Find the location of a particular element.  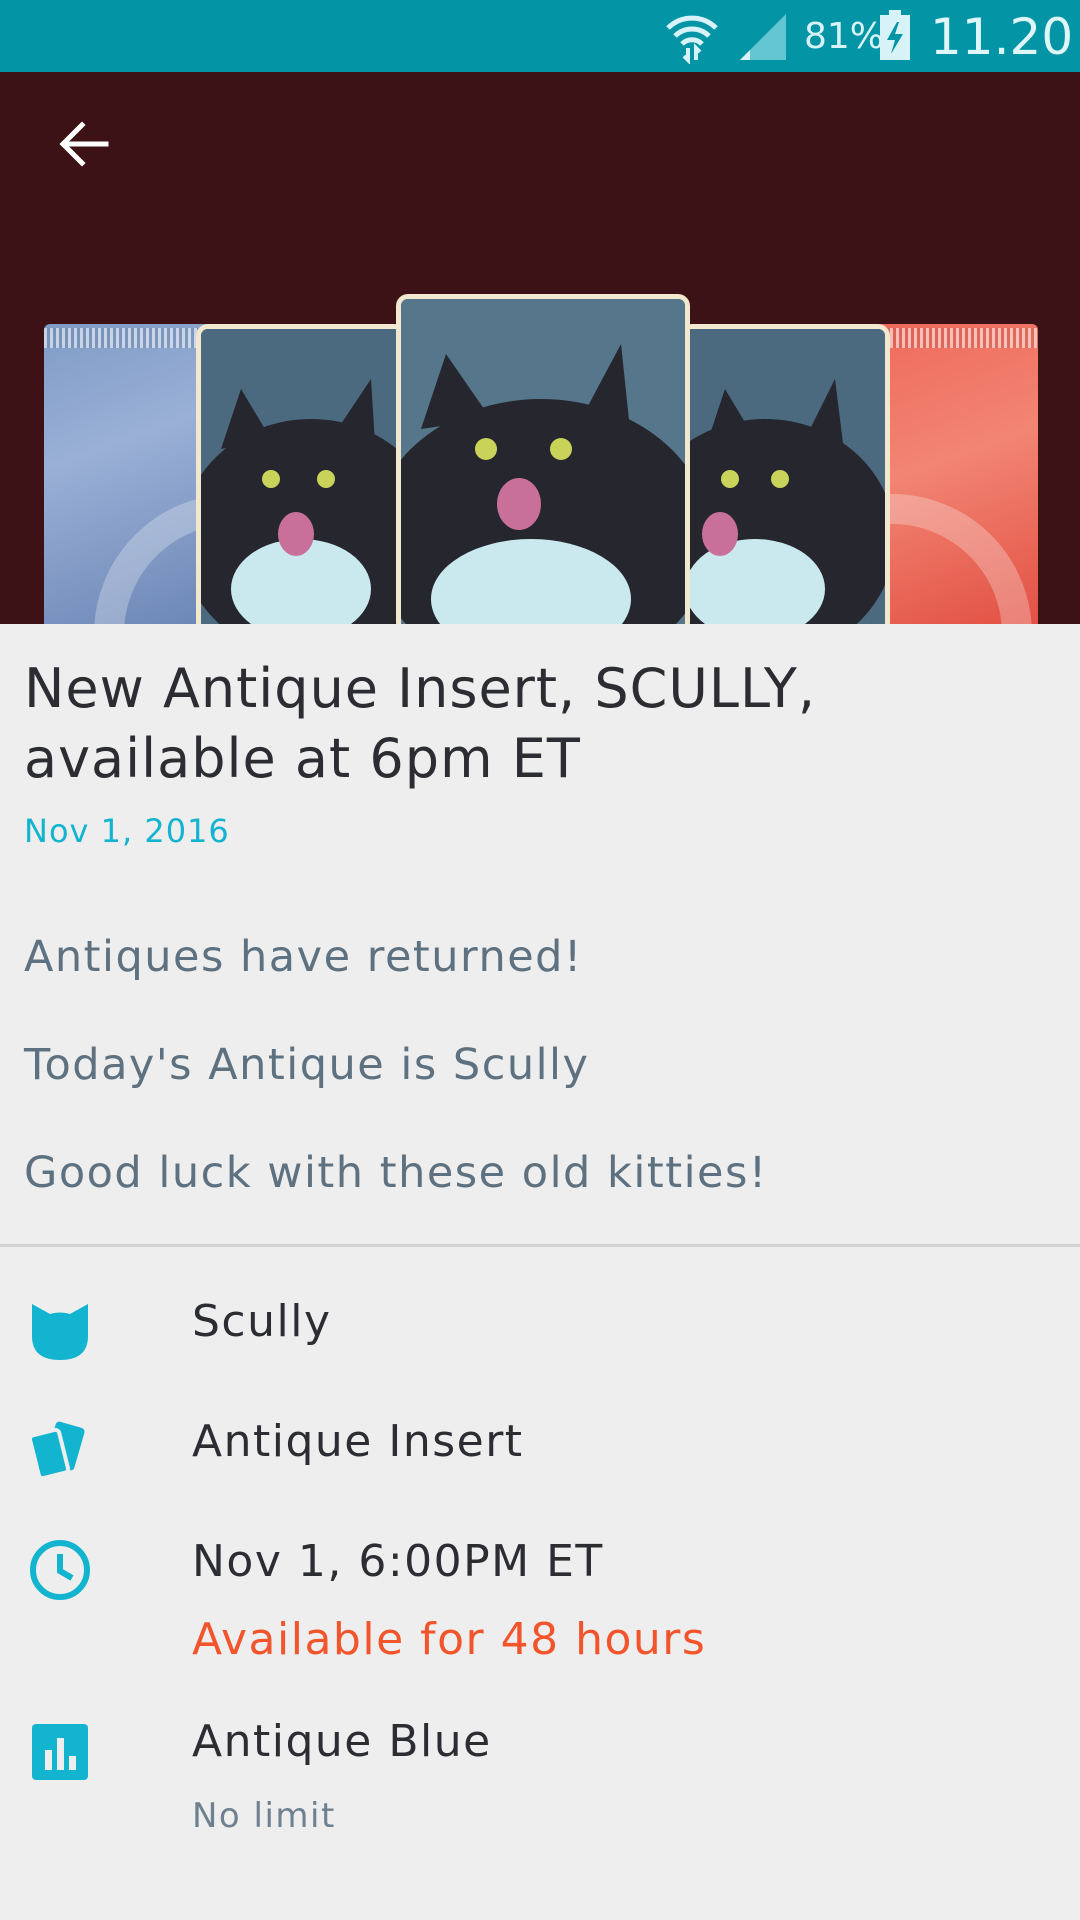

article-paragraph: Good luck with these old kitties! is located at coordinates (396, 1173).